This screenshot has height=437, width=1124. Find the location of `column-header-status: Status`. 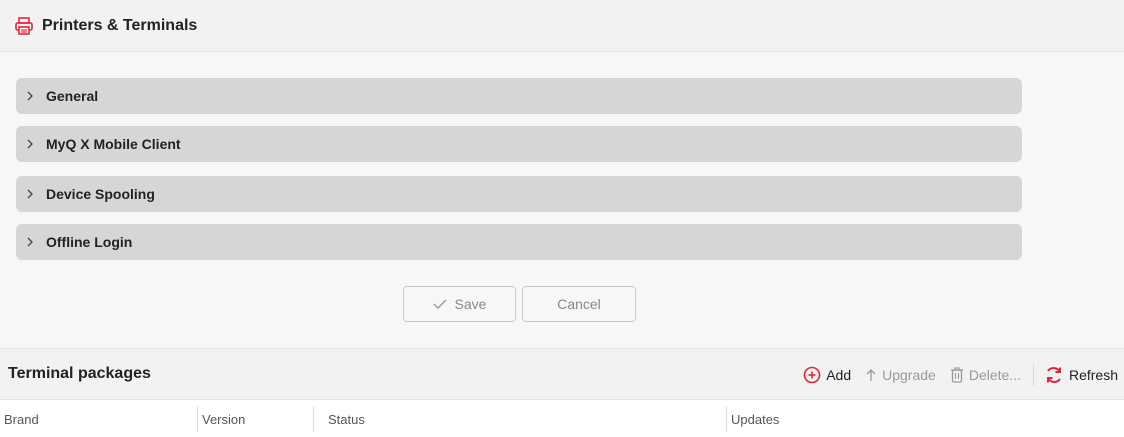

column-header-status: Status is located at coordinates (519, 419).